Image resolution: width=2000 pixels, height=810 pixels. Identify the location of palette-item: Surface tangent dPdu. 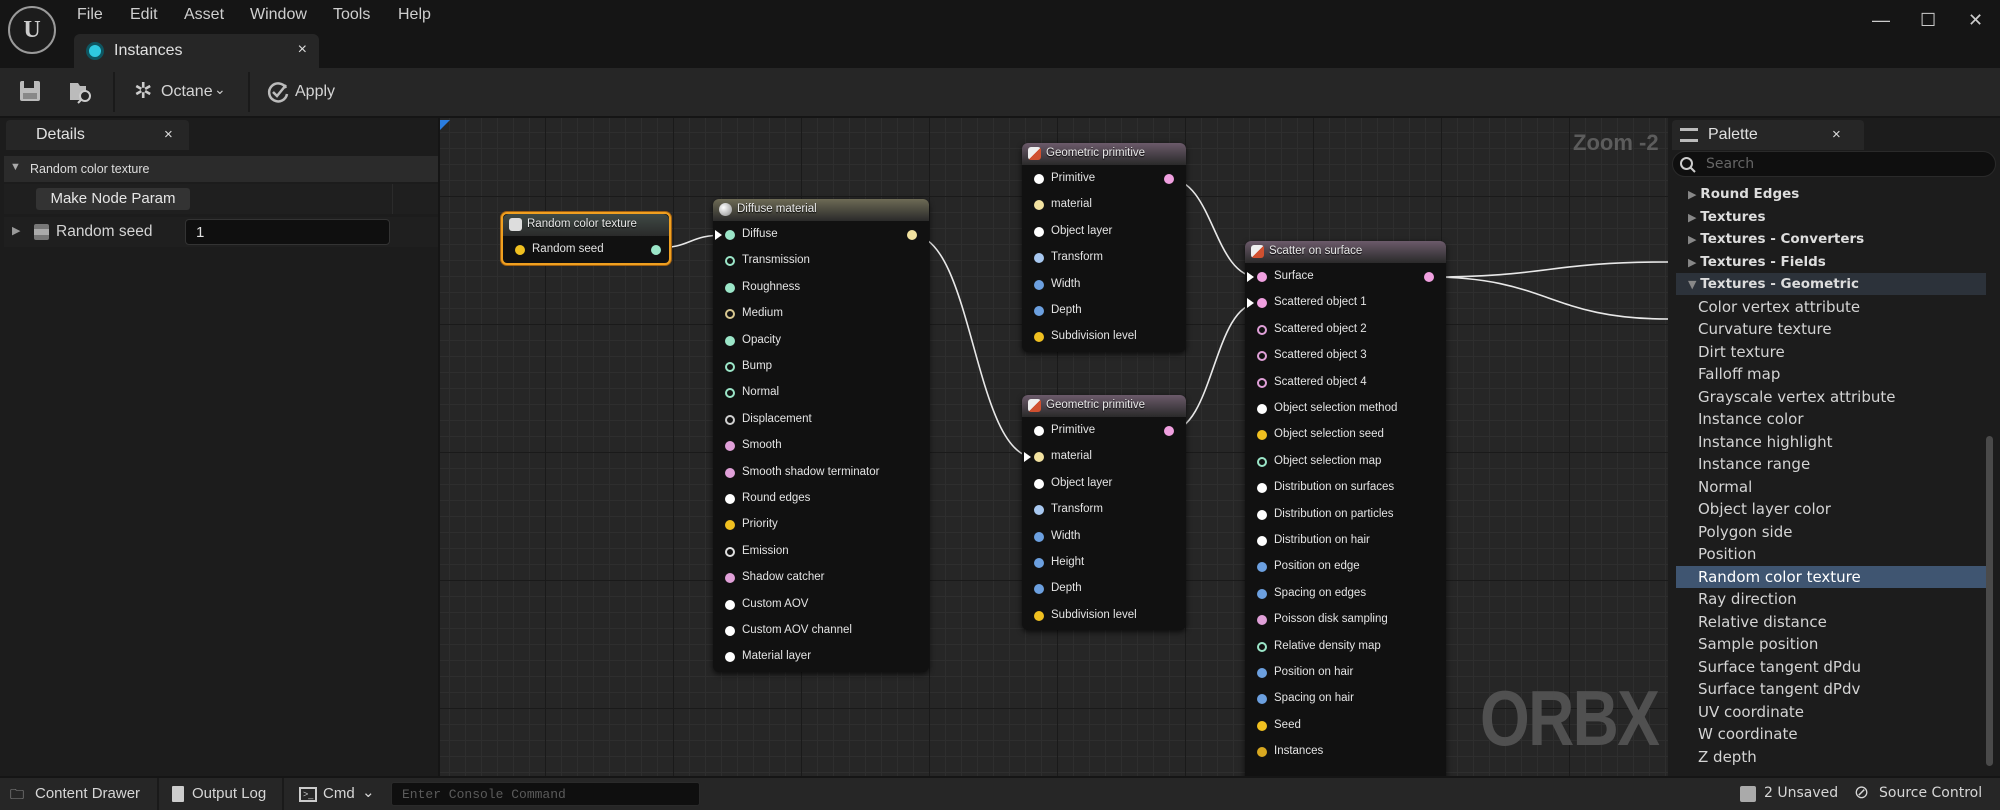
(1831, 667).